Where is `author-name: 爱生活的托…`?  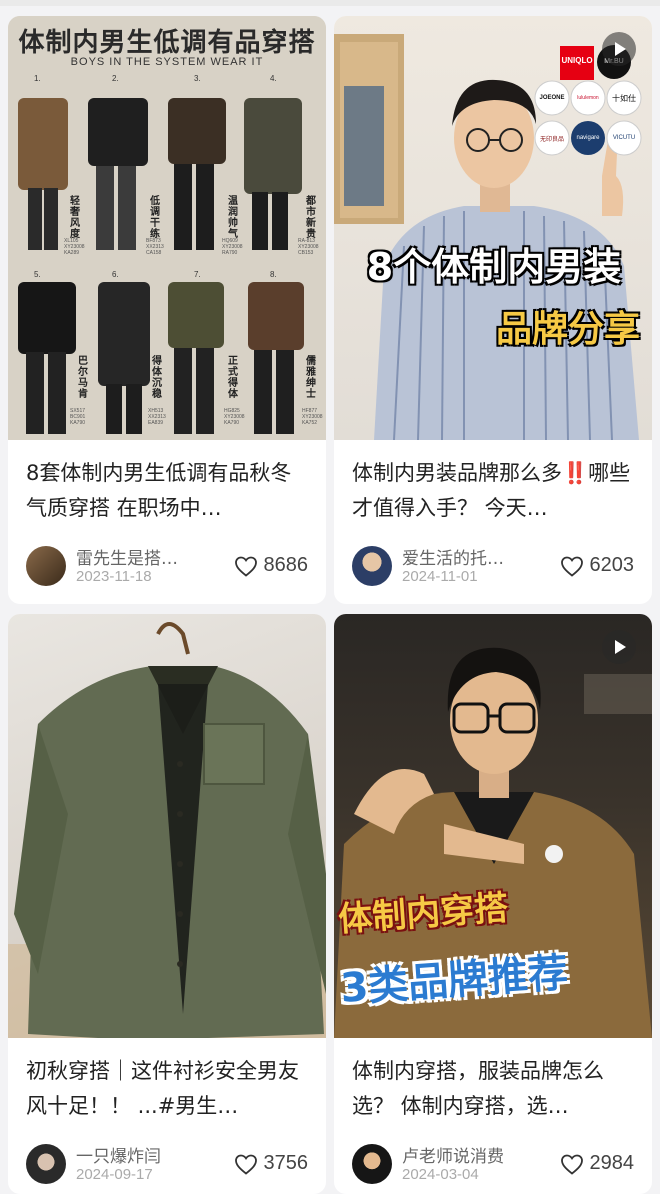
author-name: 爱生活的托… is located at coordinates (453, 556).